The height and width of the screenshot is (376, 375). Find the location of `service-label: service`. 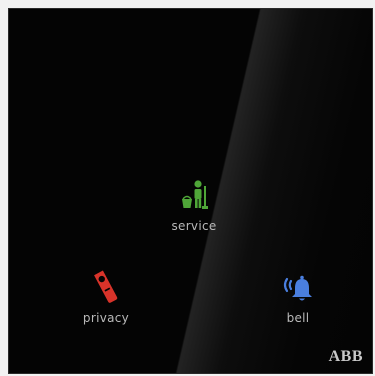

service-label: service is located at coordinates (194, 226).